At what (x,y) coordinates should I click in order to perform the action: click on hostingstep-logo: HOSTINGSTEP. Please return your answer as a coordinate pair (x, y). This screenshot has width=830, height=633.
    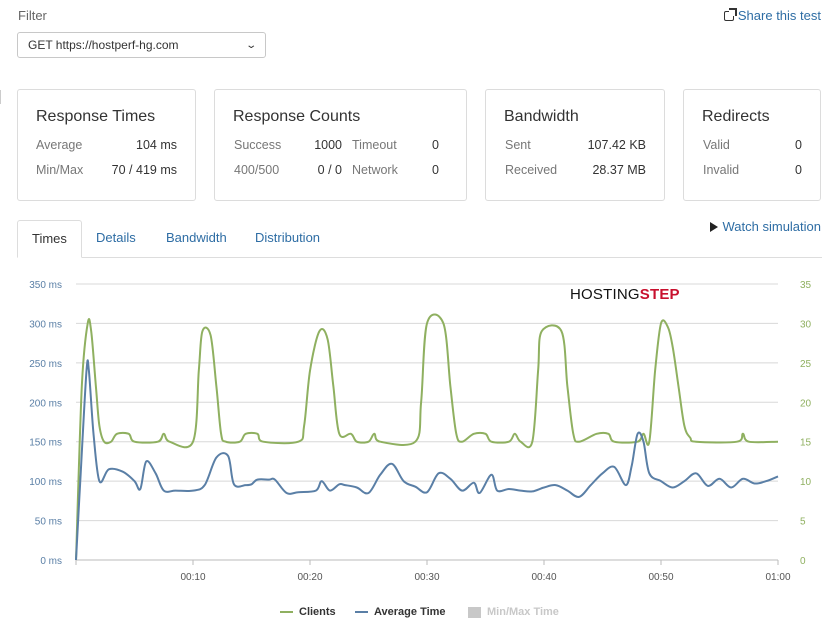
    Looking at the image, I should click on (625, 294).